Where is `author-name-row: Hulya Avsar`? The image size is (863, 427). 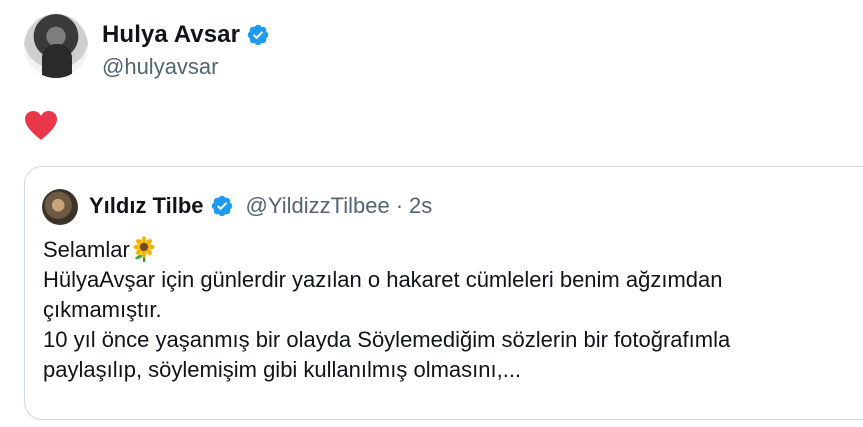 author-name-row: Hulya Avsar is located at coordinates (186, 35).